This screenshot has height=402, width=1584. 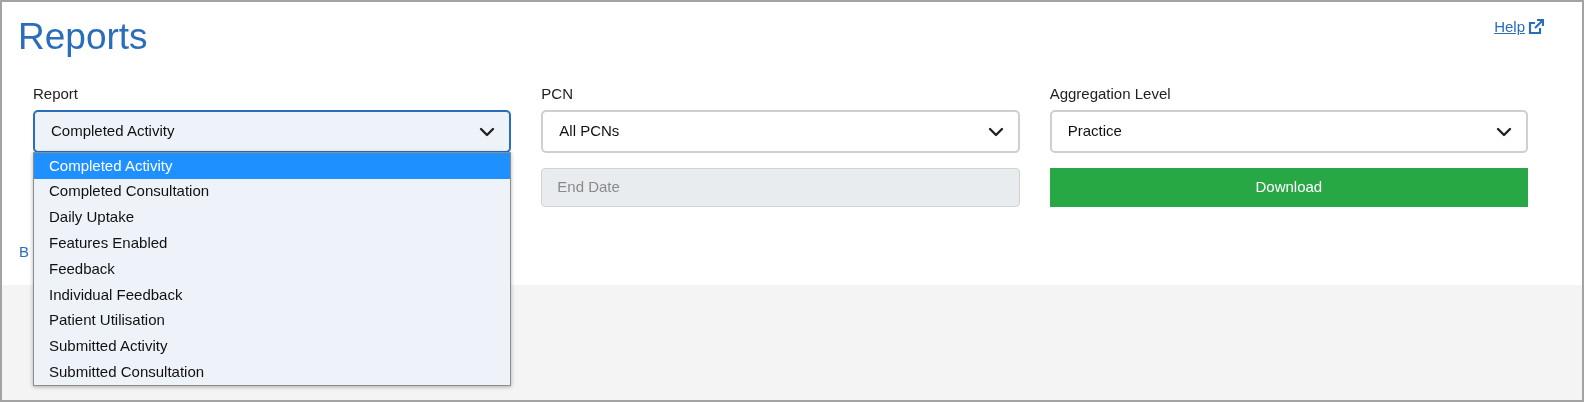 What do you see at coordinates (83, 37) in the screenshot?
I see `page-title: Reports` at bounding box center [83, 37].